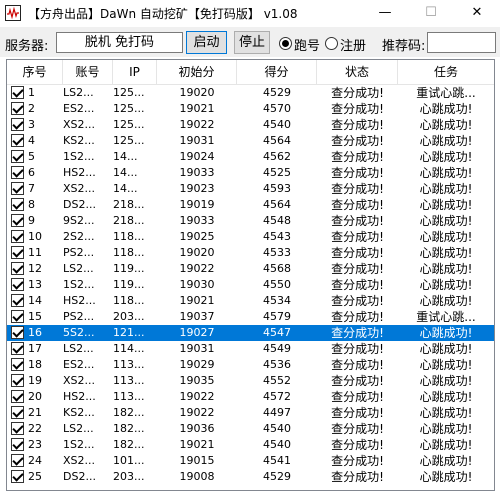 This screenshot has height=497, width=500. What do you see at coordinates (277, 140) in the screenshot?
I see `cell-score: 4564` at bounding box center [277, 140].